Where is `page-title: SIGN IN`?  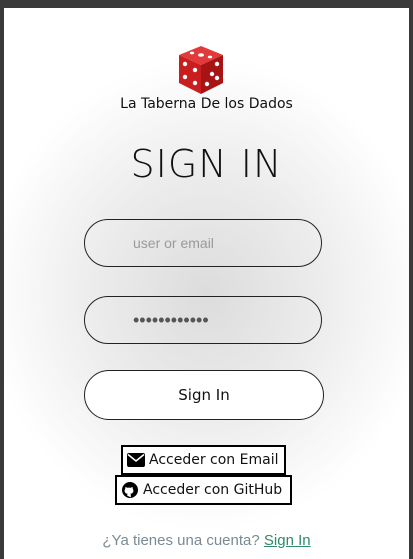 page-title: SIGN IN is located at coordinates (206, 164).